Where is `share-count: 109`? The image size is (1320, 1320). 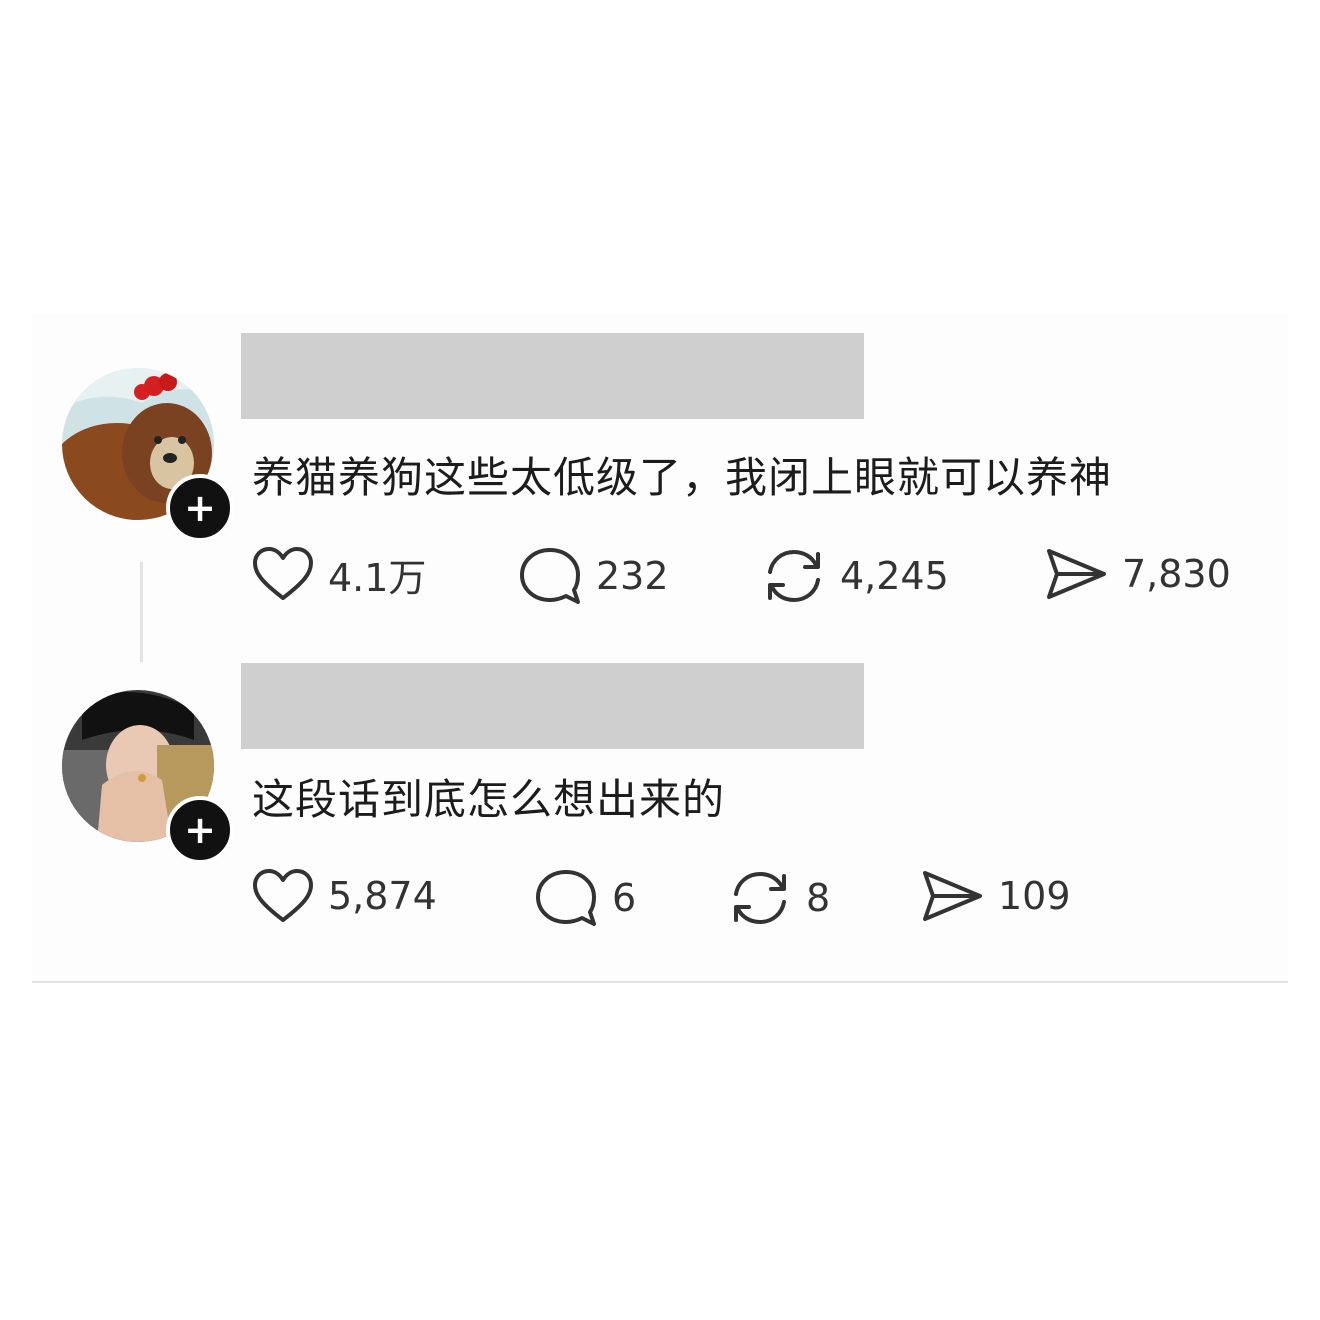 share-count: 109 is located at coordinates (1034, 896).